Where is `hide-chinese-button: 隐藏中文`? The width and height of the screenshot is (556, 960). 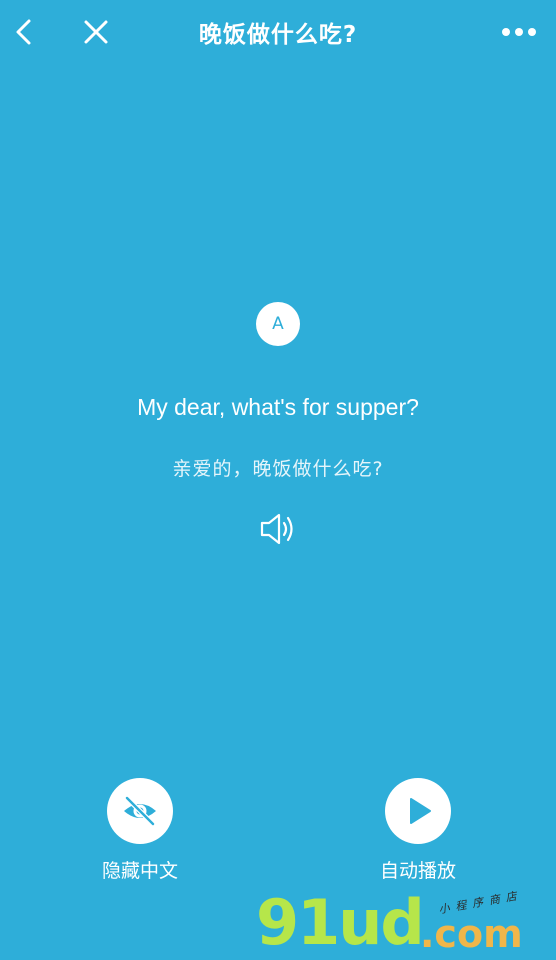 hide-chinese-button: 隐藏中文 is located at coordinates (140, 830).